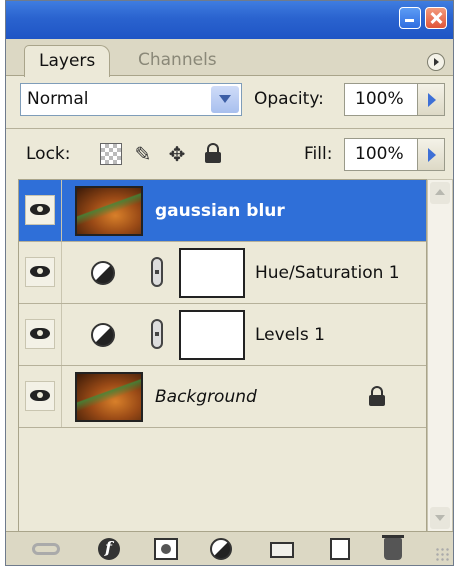  I want to click on lock-move-icon: ✥, so click(177, 154).